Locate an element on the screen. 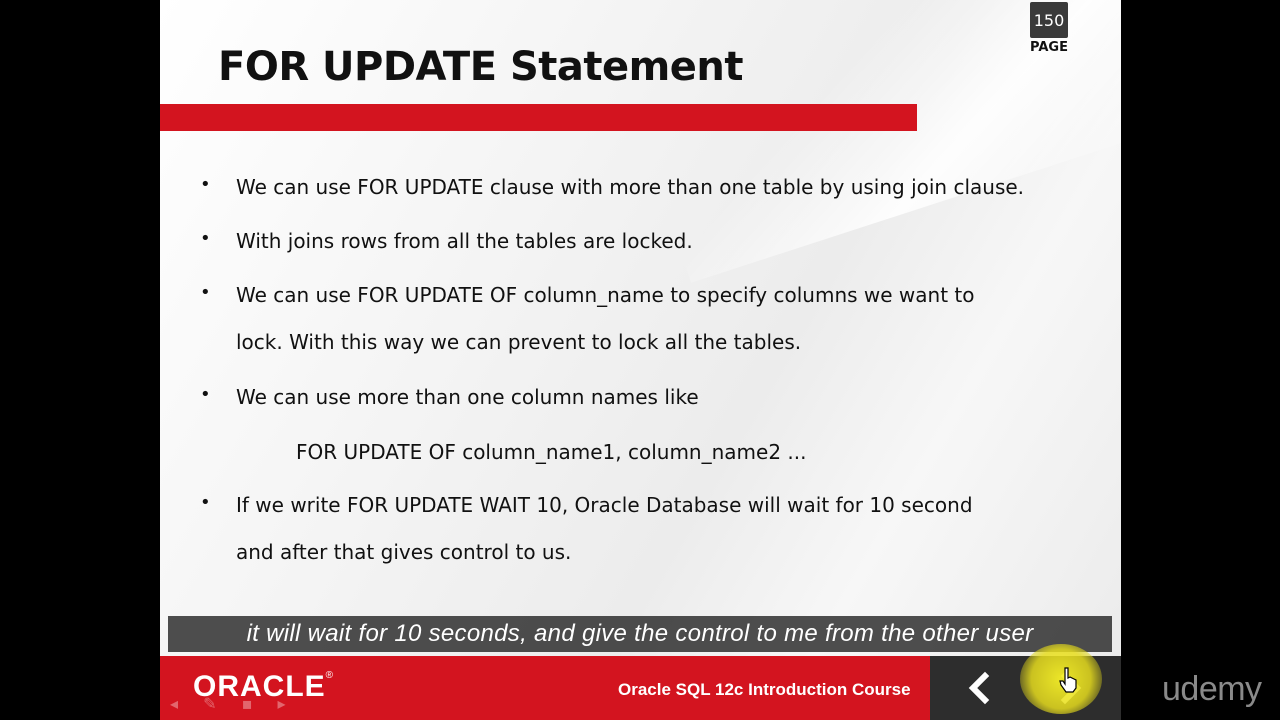  course-title: Oracle SQL 12c Introduction Course is located at coordinates (764, 689).